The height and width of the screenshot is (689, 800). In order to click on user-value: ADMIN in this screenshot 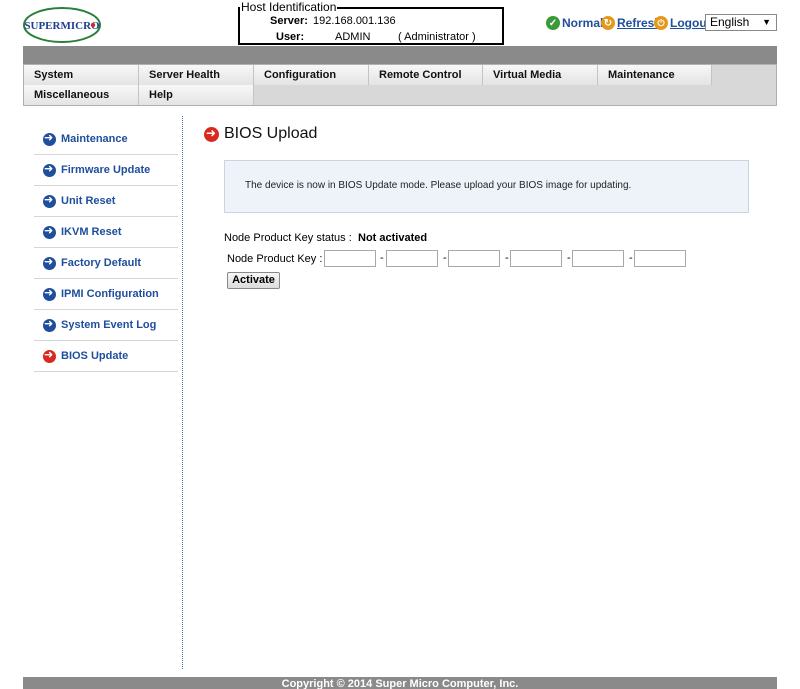, I will do `click(353, 37)`.